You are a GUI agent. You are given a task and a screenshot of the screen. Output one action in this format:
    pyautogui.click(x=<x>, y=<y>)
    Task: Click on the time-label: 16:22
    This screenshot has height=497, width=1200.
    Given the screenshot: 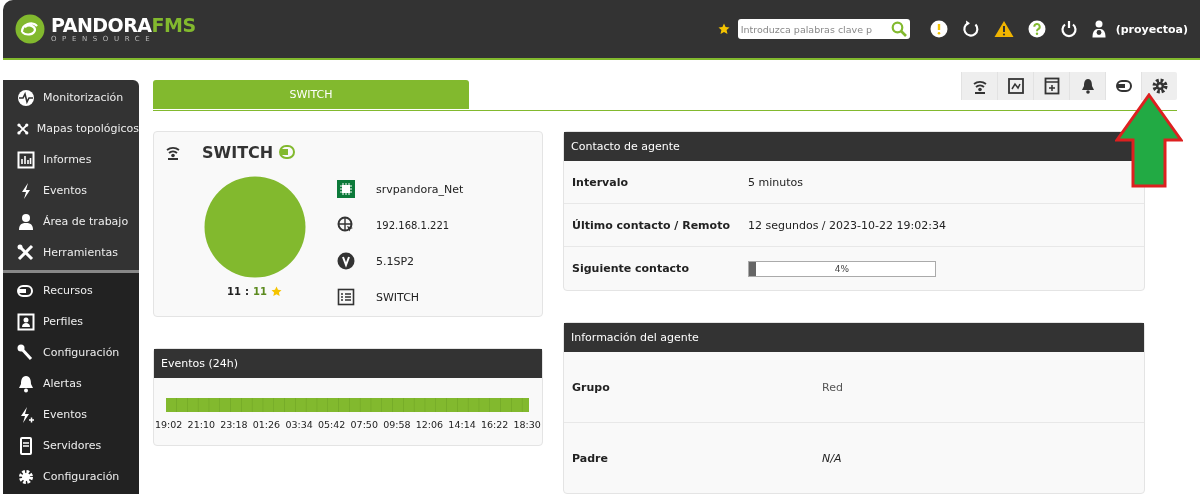 What is the action you would take?
    pyautogui.click(x=494, y=424)
    